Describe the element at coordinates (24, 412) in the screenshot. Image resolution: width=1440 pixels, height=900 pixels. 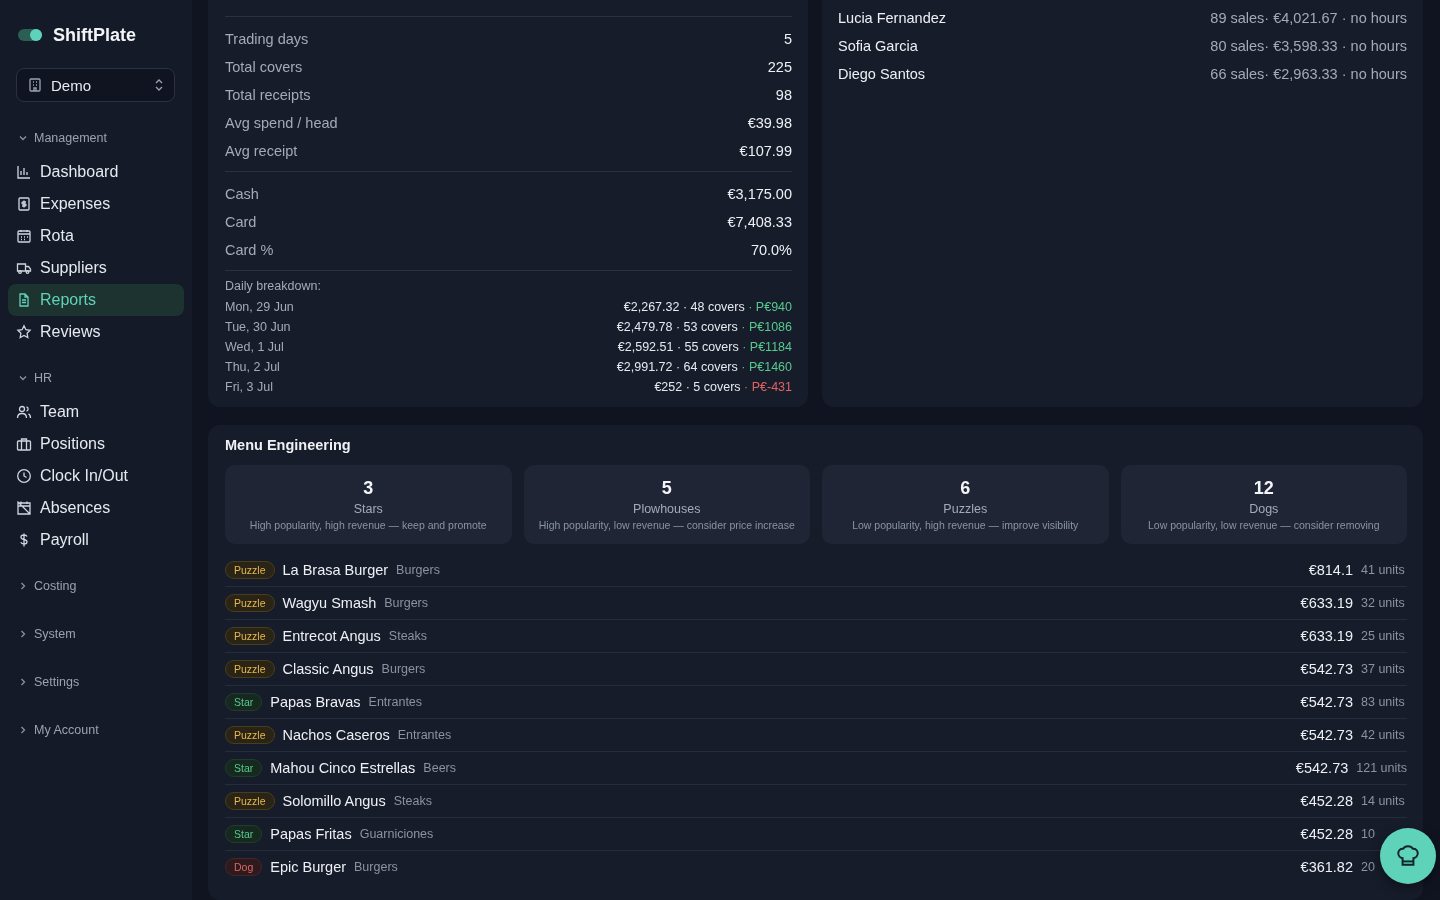
I see `users-icon` at that location.